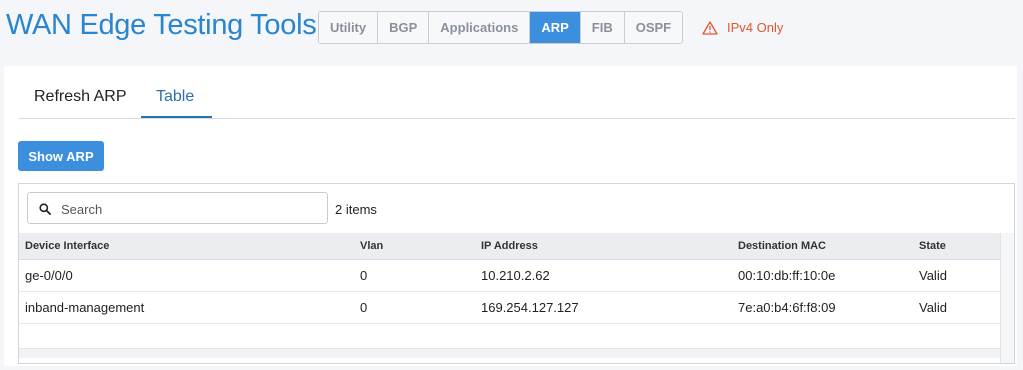 The height and width of the screenshot is (370, 1023). Describe the element at coordinates (371, 246) in the screenshot. I see `column-header-vlan: Vlan` at that location.